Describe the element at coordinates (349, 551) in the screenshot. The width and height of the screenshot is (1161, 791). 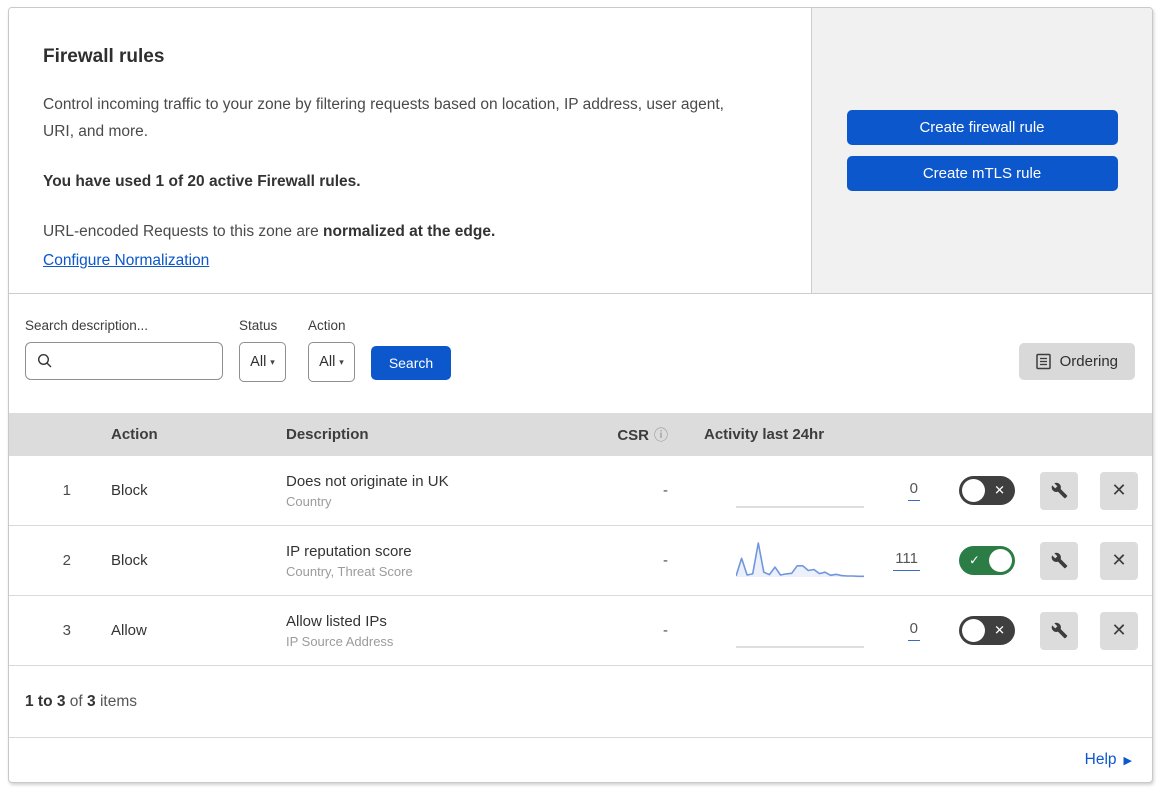
I see `rule-description: IP reputation score` at that location.